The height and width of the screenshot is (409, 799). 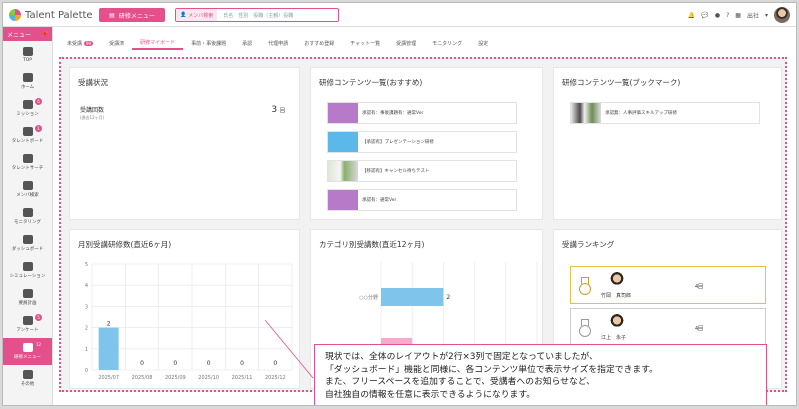 I want to click on tab-4: 承認, so click(x=247, y=43).